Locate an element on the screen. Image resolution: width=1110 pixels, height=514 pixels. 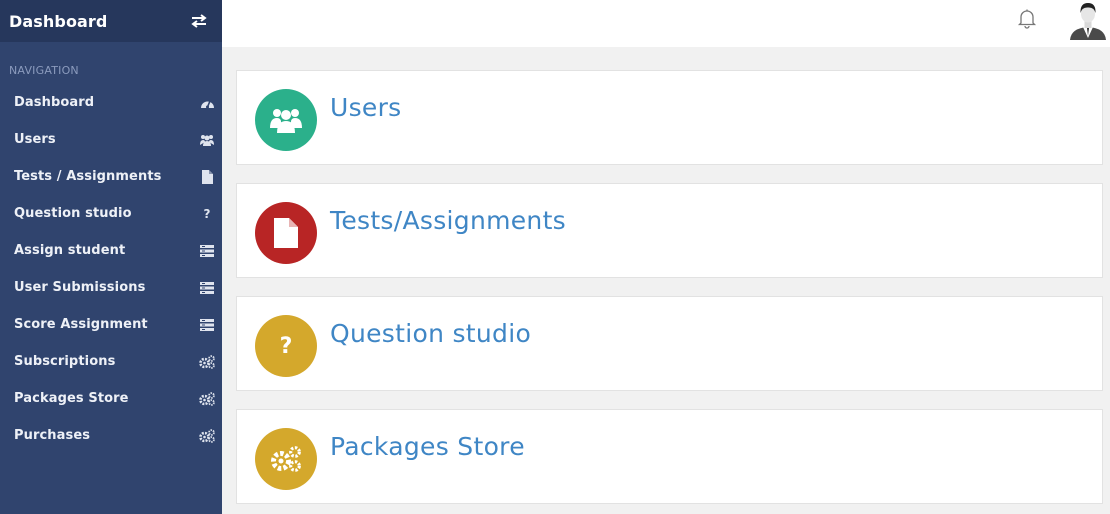
sidebar-item-subscriptions: Subscriptions is located at coordinates (111, 361).